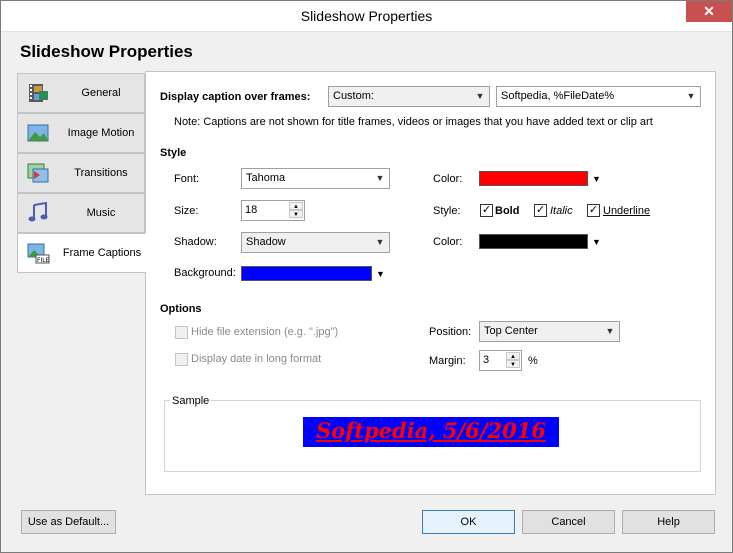 The height and width of the screenshot is (553, 733). Describe the element at coordinates (106, 51) in the screenshot. I see `page-title: Slideshow Properties` at that location.